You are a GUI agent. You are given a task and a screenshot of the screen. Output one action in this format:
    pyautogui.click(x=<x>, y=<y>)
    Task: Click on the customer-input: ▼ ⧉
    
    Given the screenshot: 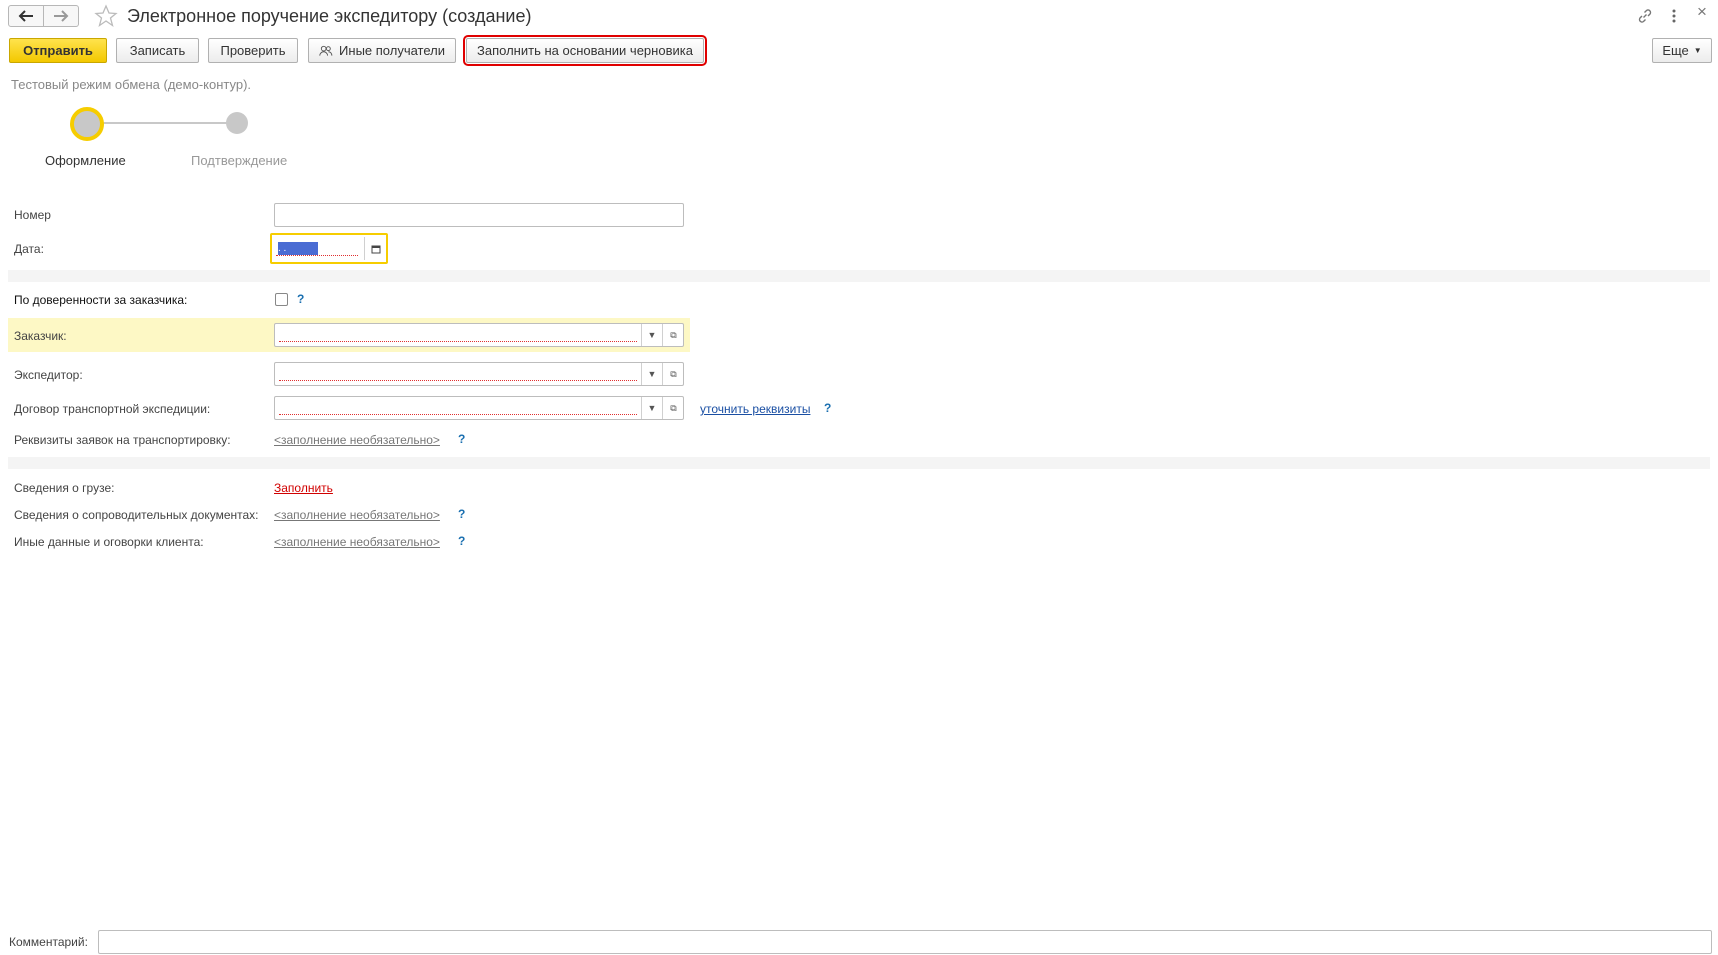 What is the action you would take?
    pyautogui.click(x=479, y=335)
    